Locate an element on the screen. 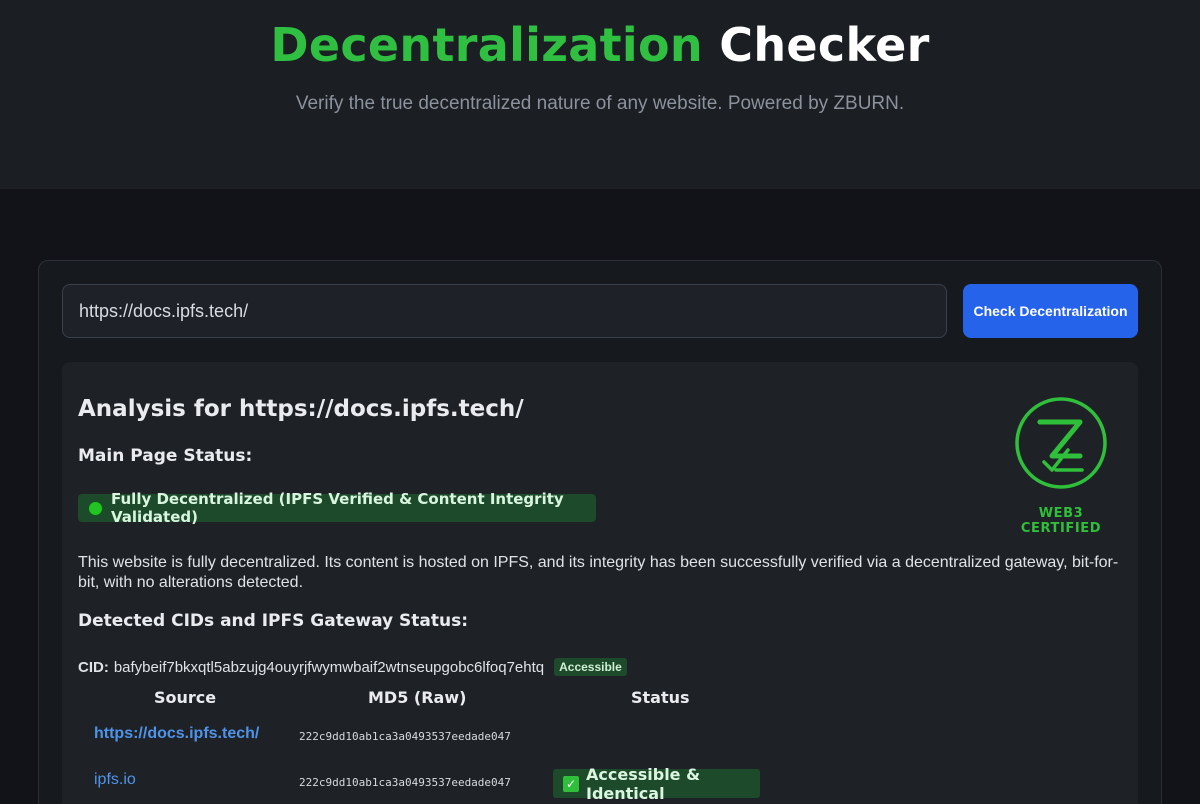 Image resolution: width=1200 pixels, height=804 pixels. zburn-z-icon is located at coordinates (1061, 443).